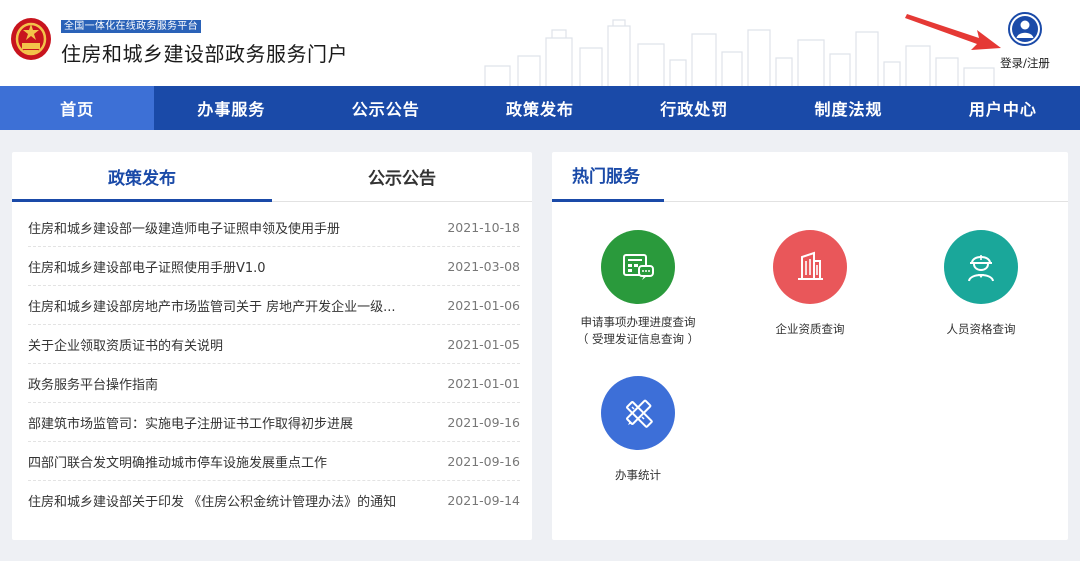 This screenshot has width=1080, height=561. What do you see at coordinates (231, 108) in the screenshot?
I see `nav-item-services: 办事服务` at bounding box center [231, 108].